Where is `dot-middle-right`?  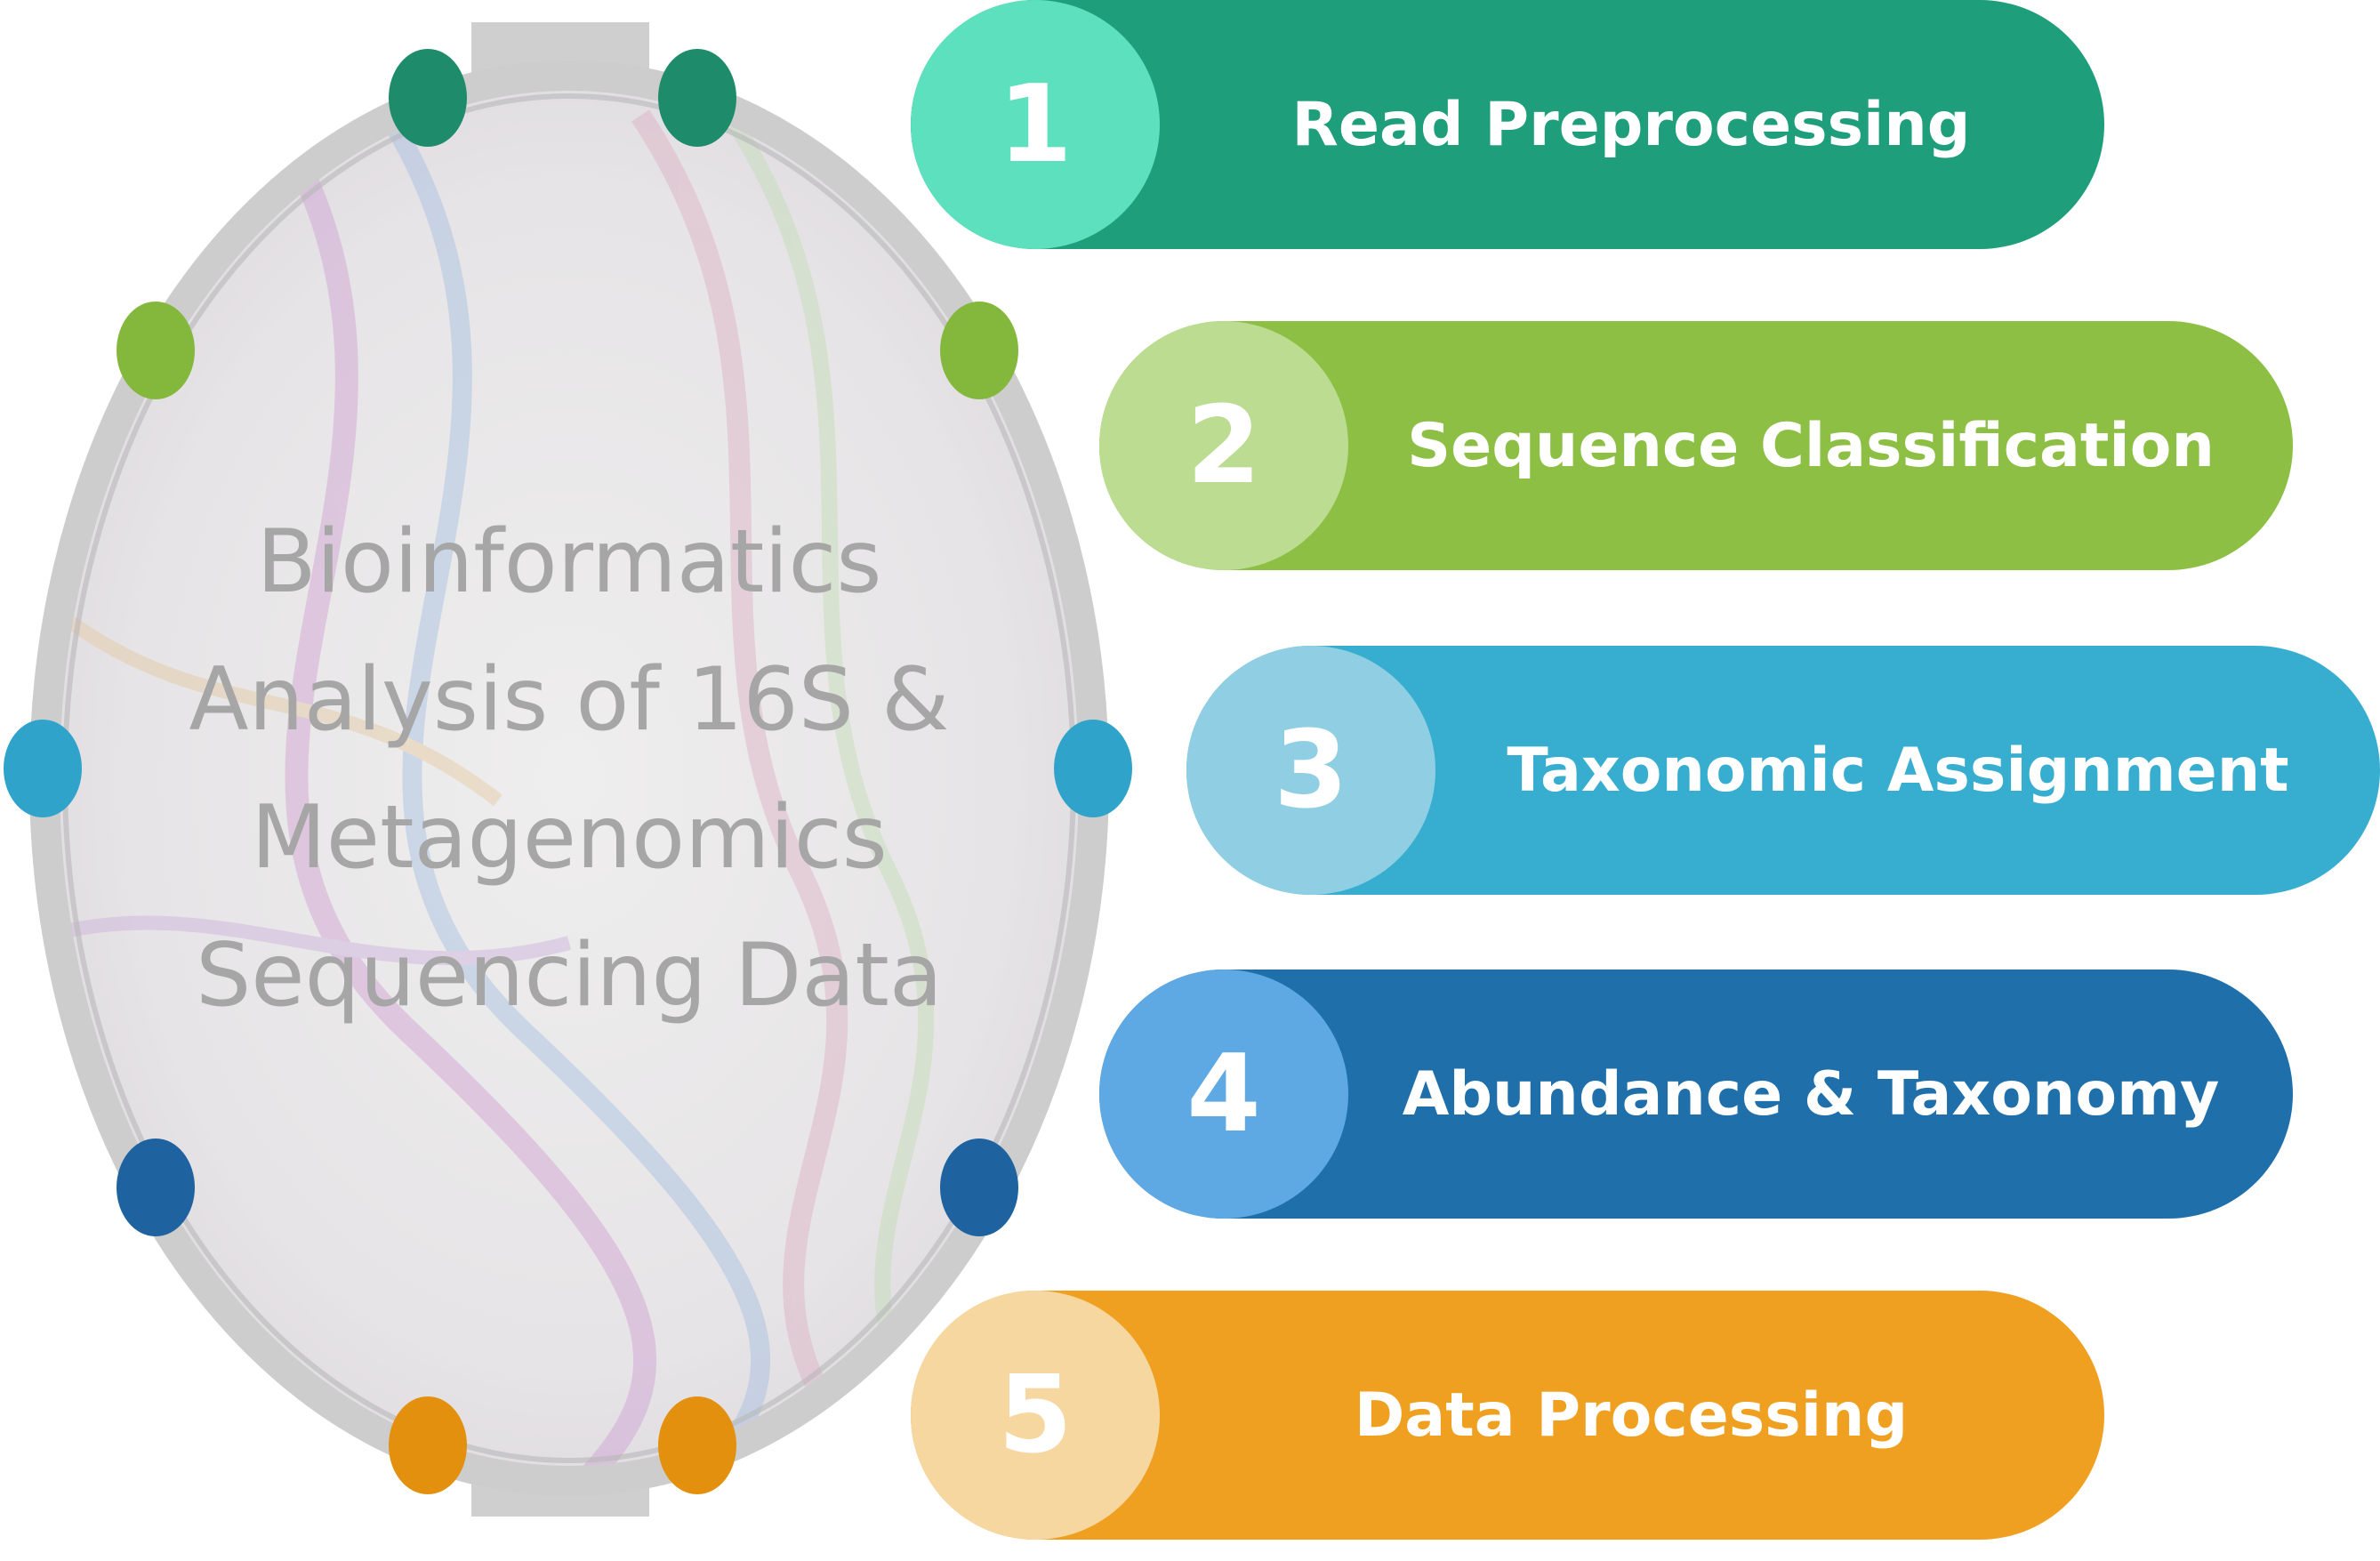
dot-middle-right is located at coordinates (1093, 769).